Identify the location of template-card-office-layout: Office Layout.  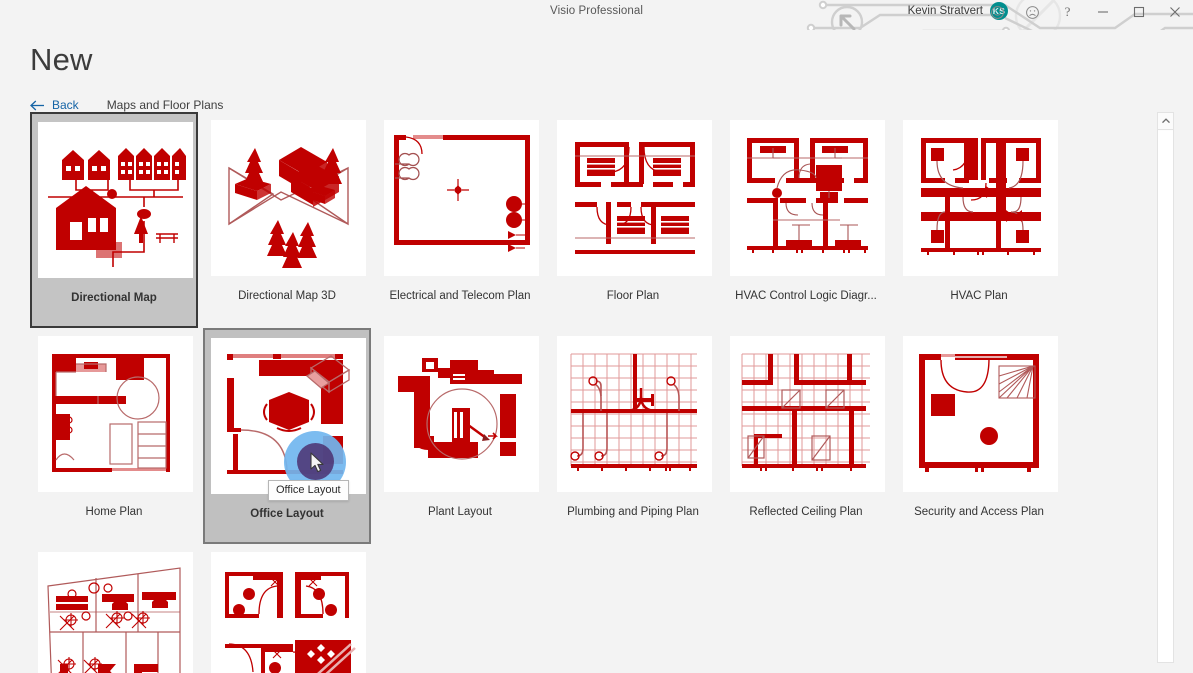
(287, 436).